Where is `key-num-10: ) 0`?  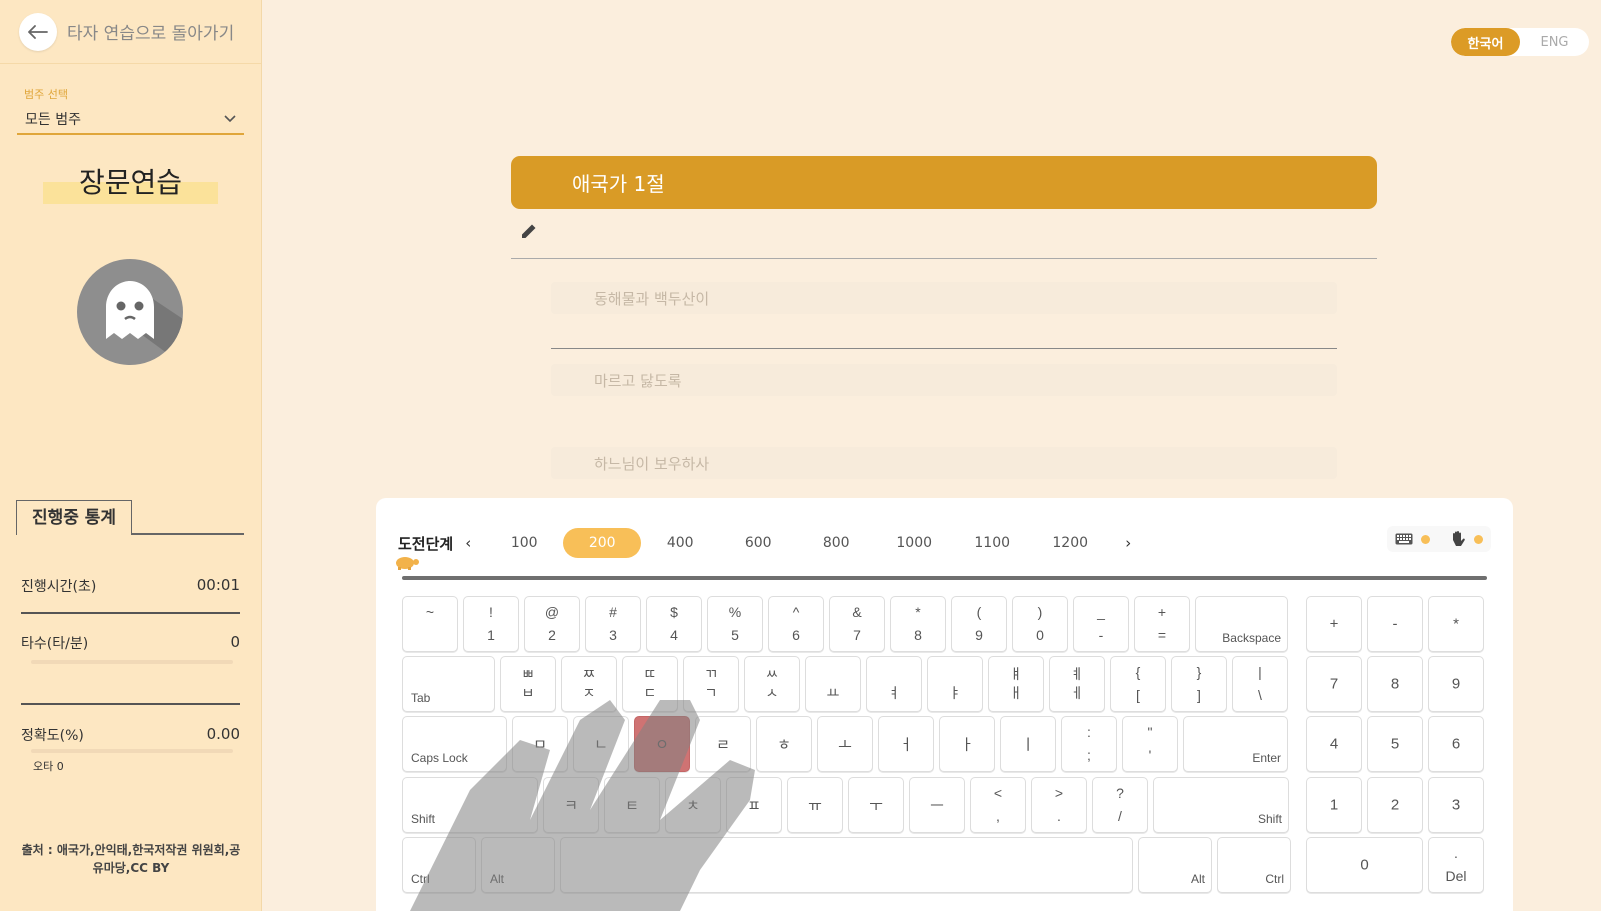
key-num-10: ) 0 is located at coordinates (1040, 624).